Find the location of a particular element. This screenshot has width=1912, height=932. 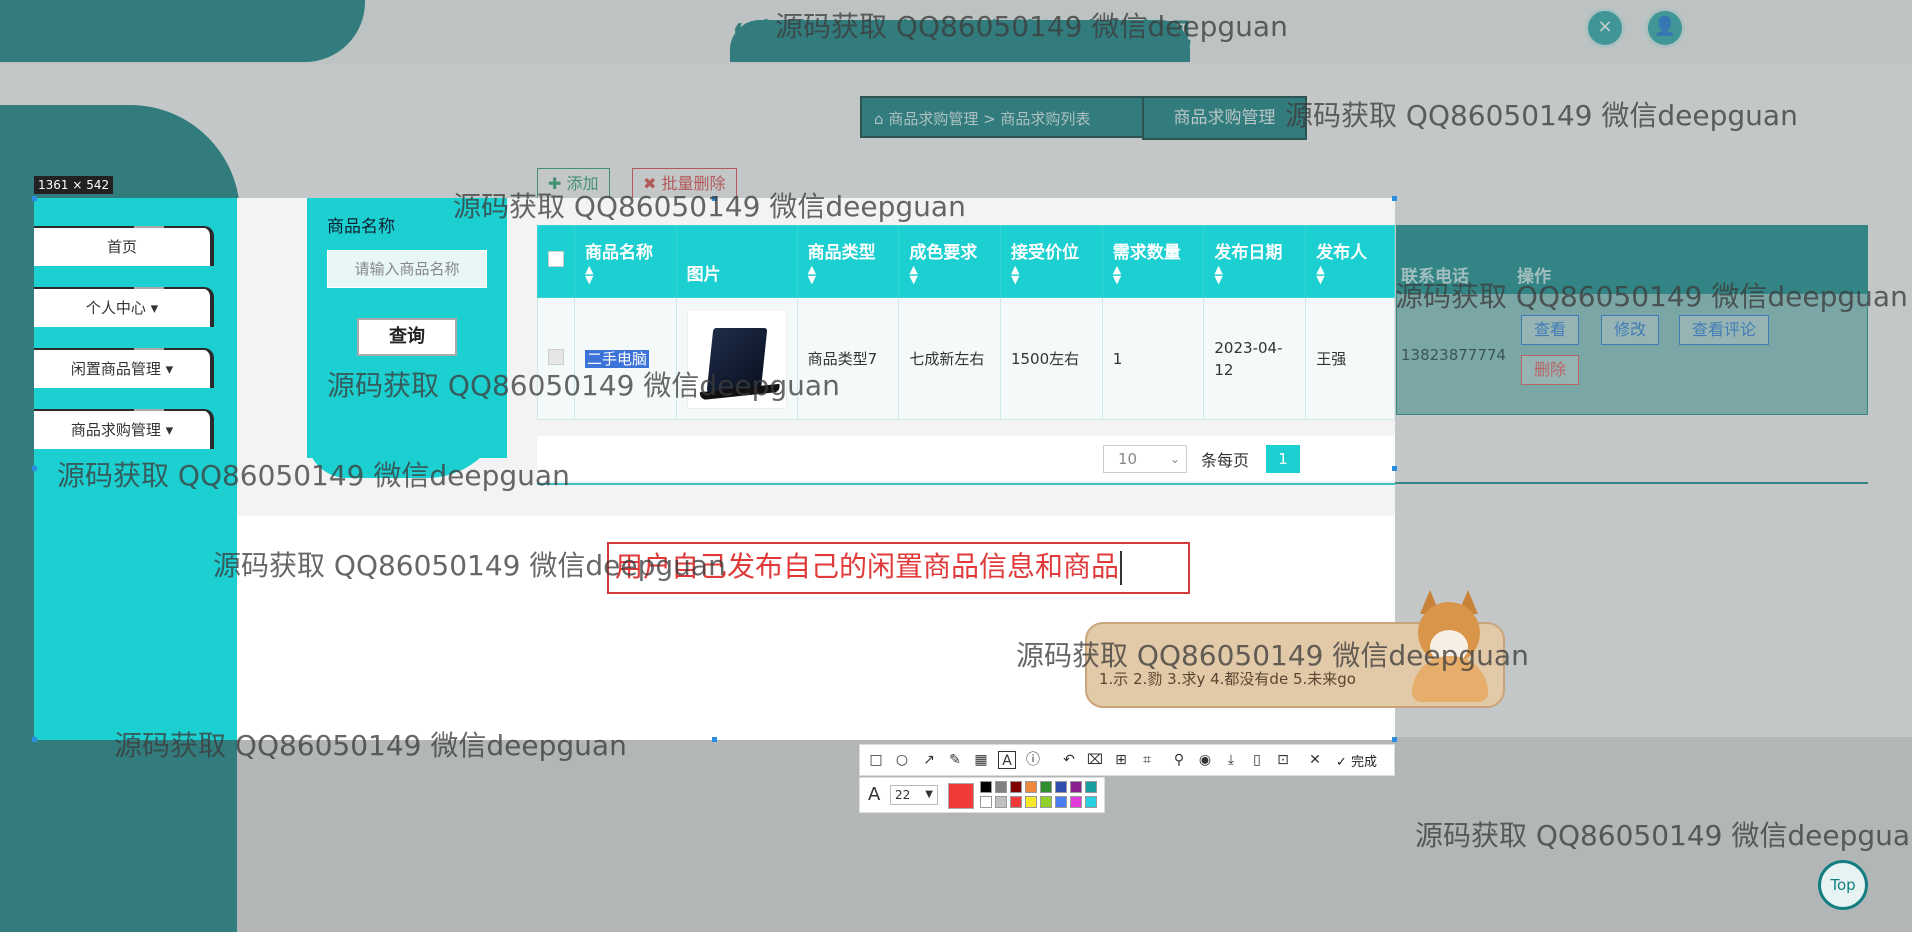

text-annotation: 用户自己发布自己的闲置商品信息和商品 is located at coordinates (898, 568).